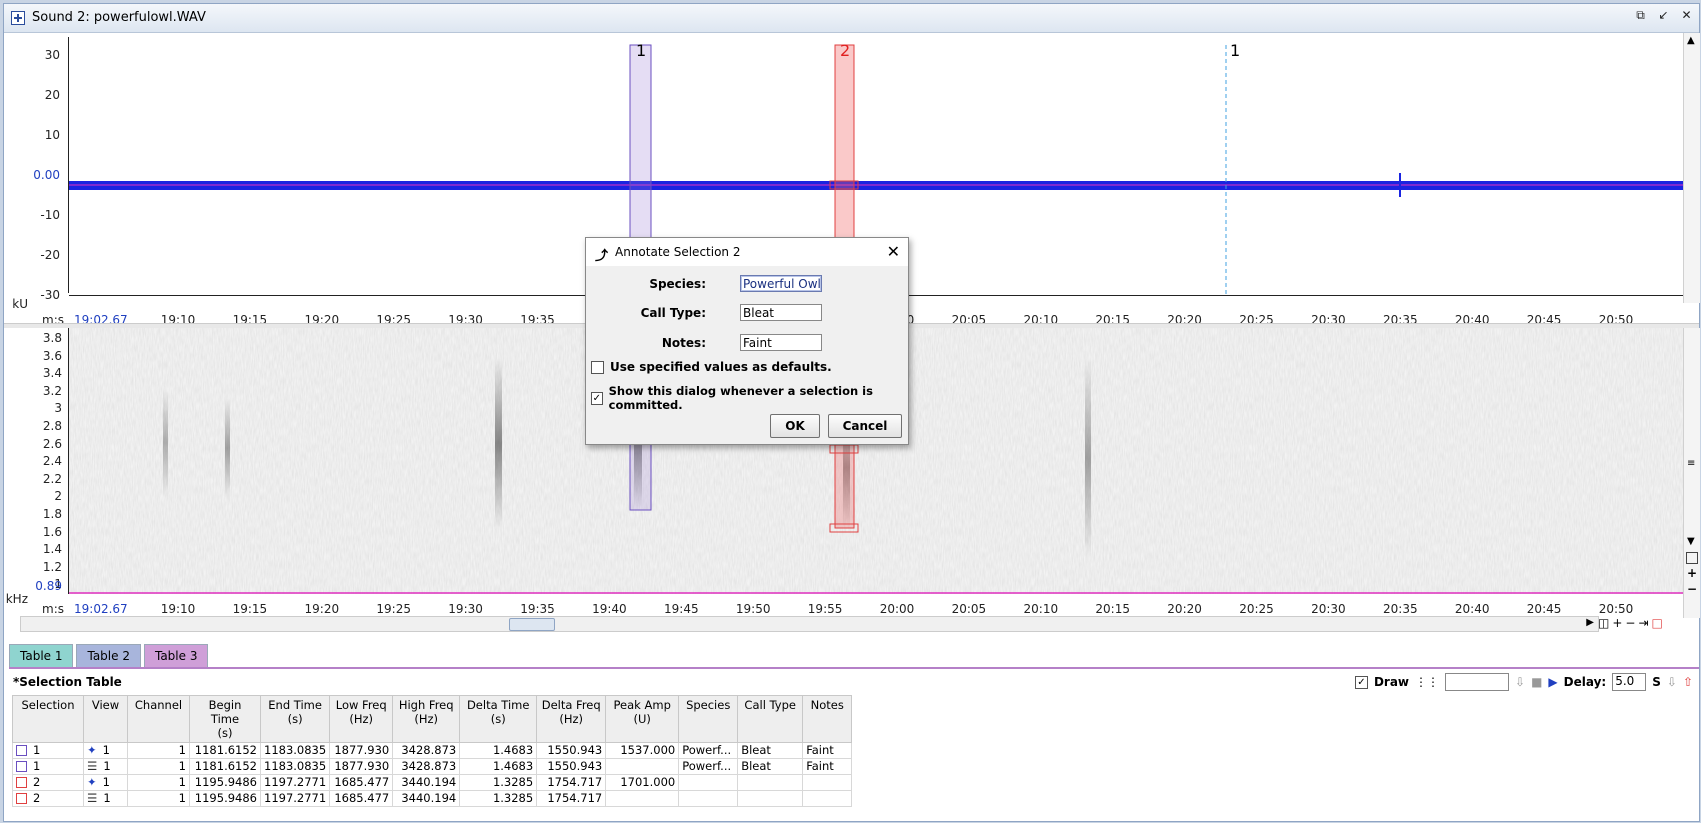  What do you see at coordinates (1536, 682) in the screenshot?
I see `stop-icon: ■` at bounding box center [1536, 682].